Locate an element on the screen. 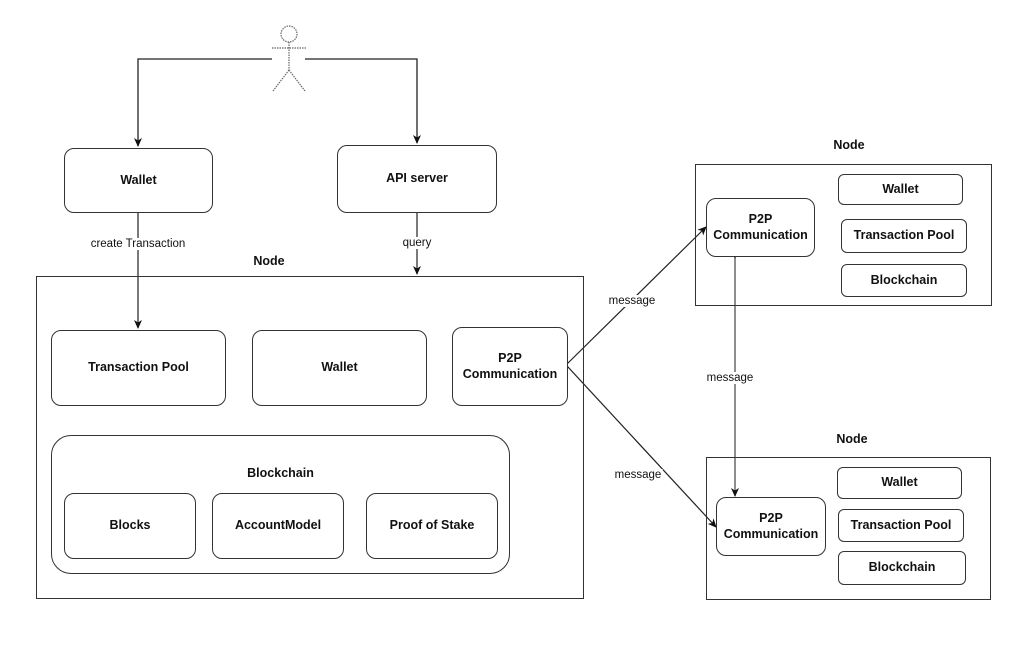 The width and height of the screenshot is (1035, 647). peer1-node-title: Node is located at coordinates (849, 145).